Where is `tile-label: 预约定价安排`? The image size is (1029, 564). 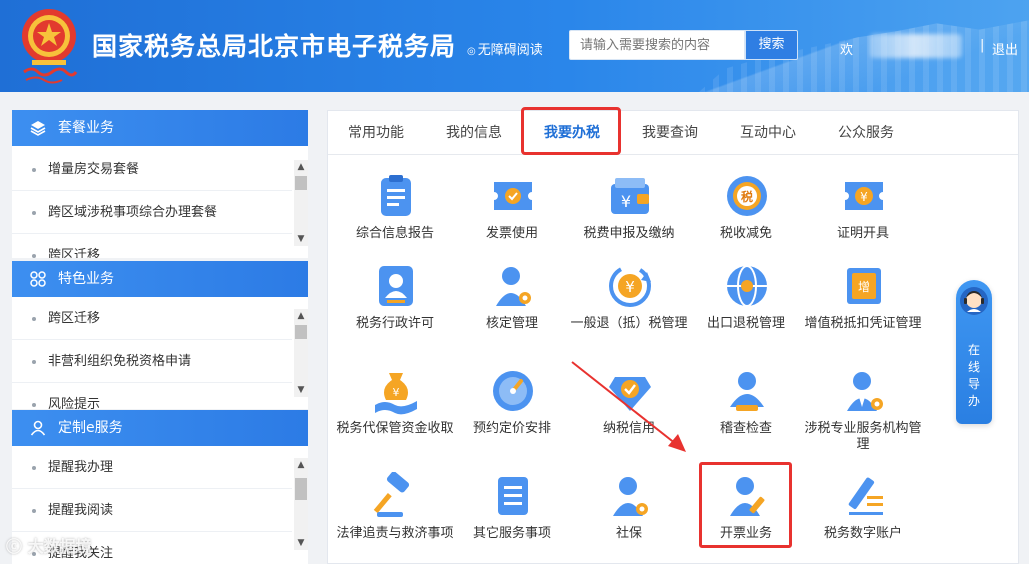
tile-label: 预约定价安排 is located at coordinates (511, 428).